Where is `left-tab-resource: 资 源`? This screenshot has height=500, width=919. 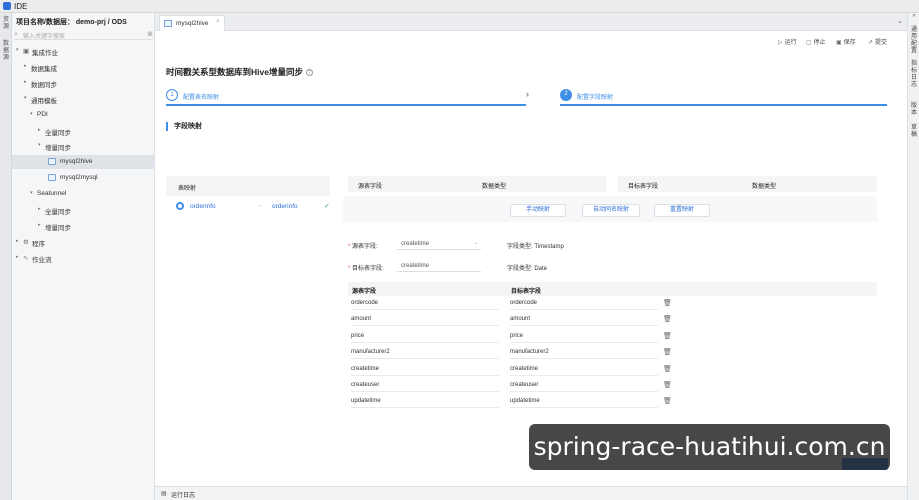 left-tab-resource: 资 源 is located at coordinates (6, 24).